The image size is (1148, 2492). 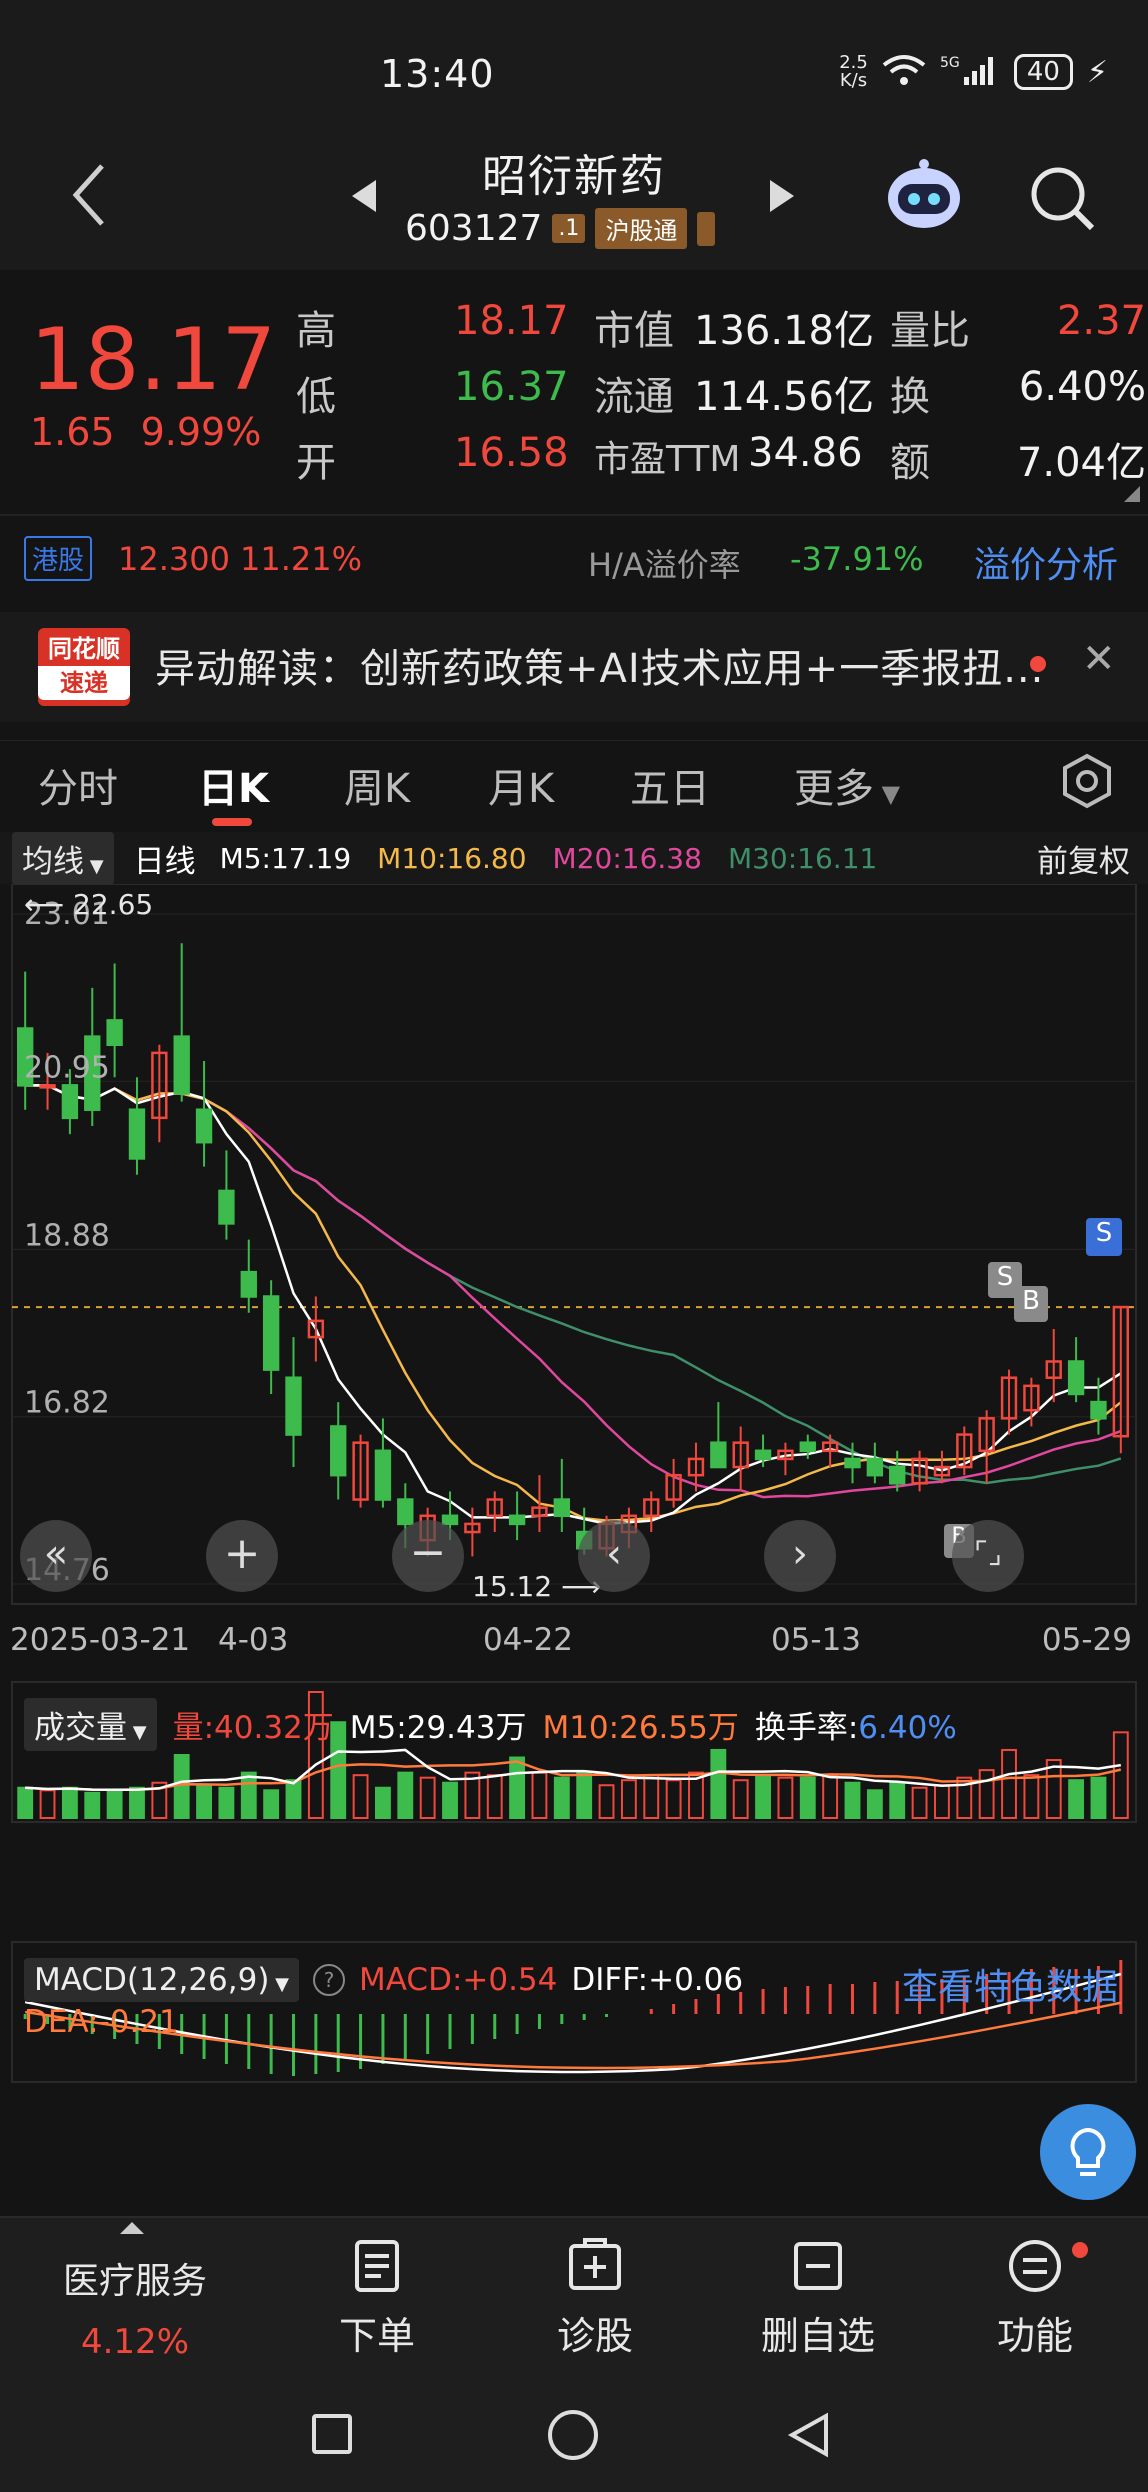 What do you see at coordinates (332, 2434) in the screenshot?
I see `recent-apps-icon` at bounding box center [332, 2434].